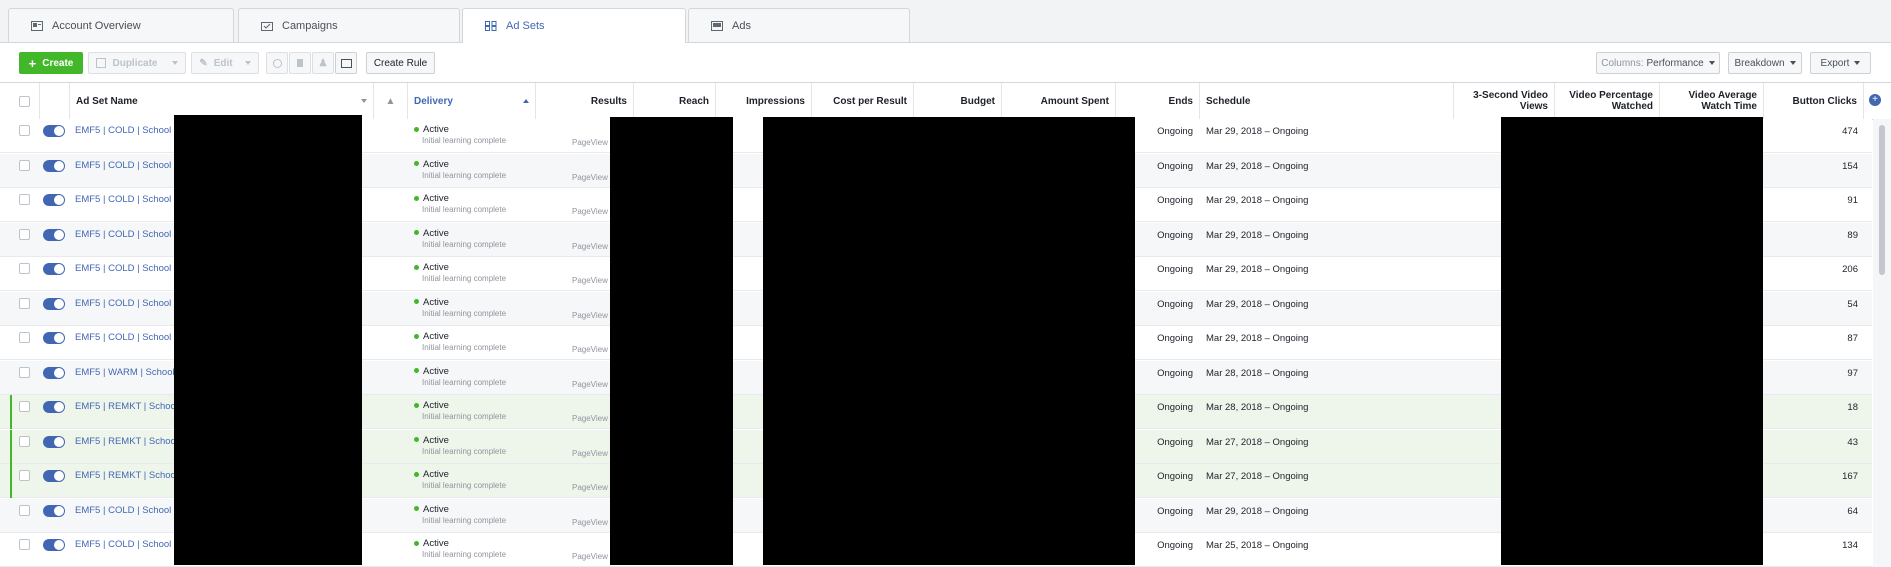 This screenshot has width=1891, height=567. What do you see at coordinates (675, 101) in the screenshot?
I see `header-reach: Reach` at bounding box center [675, 101].